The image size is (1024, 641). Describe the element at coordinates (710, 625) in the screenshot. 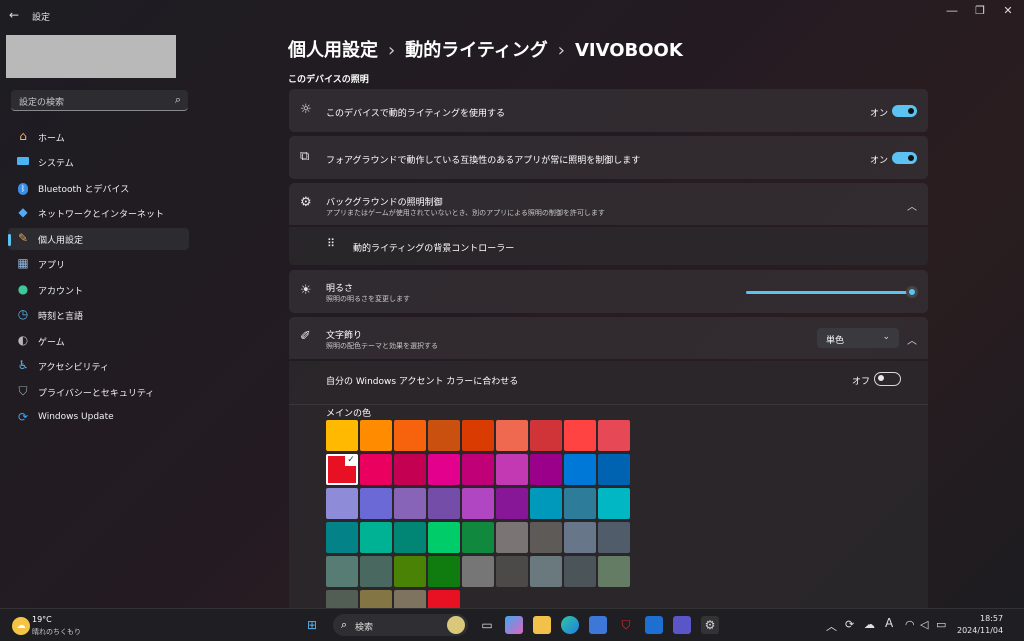

I see `settings-app-icon: ⚙` at that location.